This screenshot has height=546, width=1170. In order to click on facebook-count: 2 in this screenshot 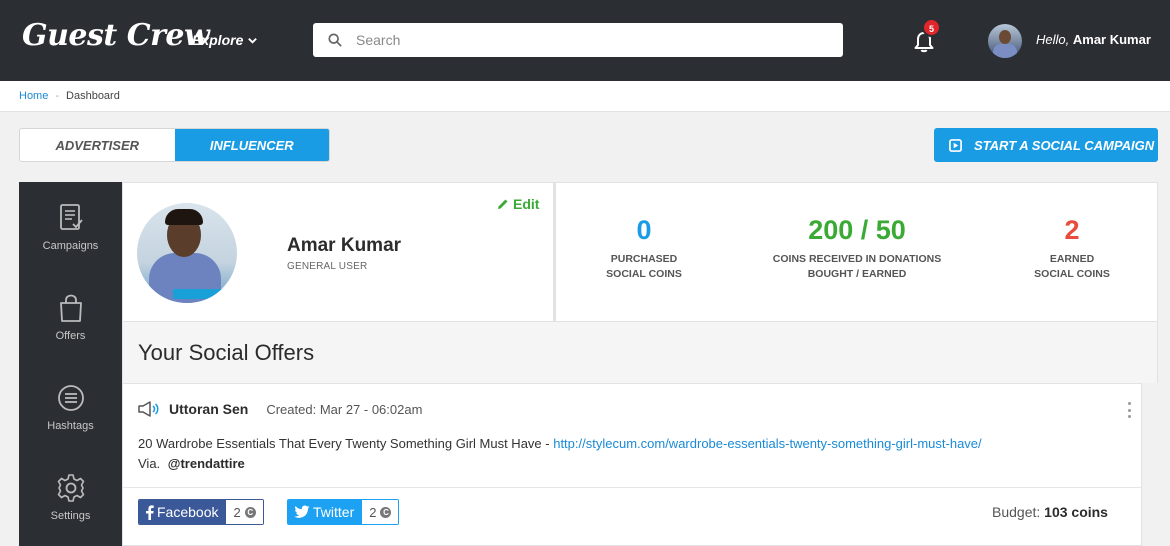, I will do `click(237, 512)`.